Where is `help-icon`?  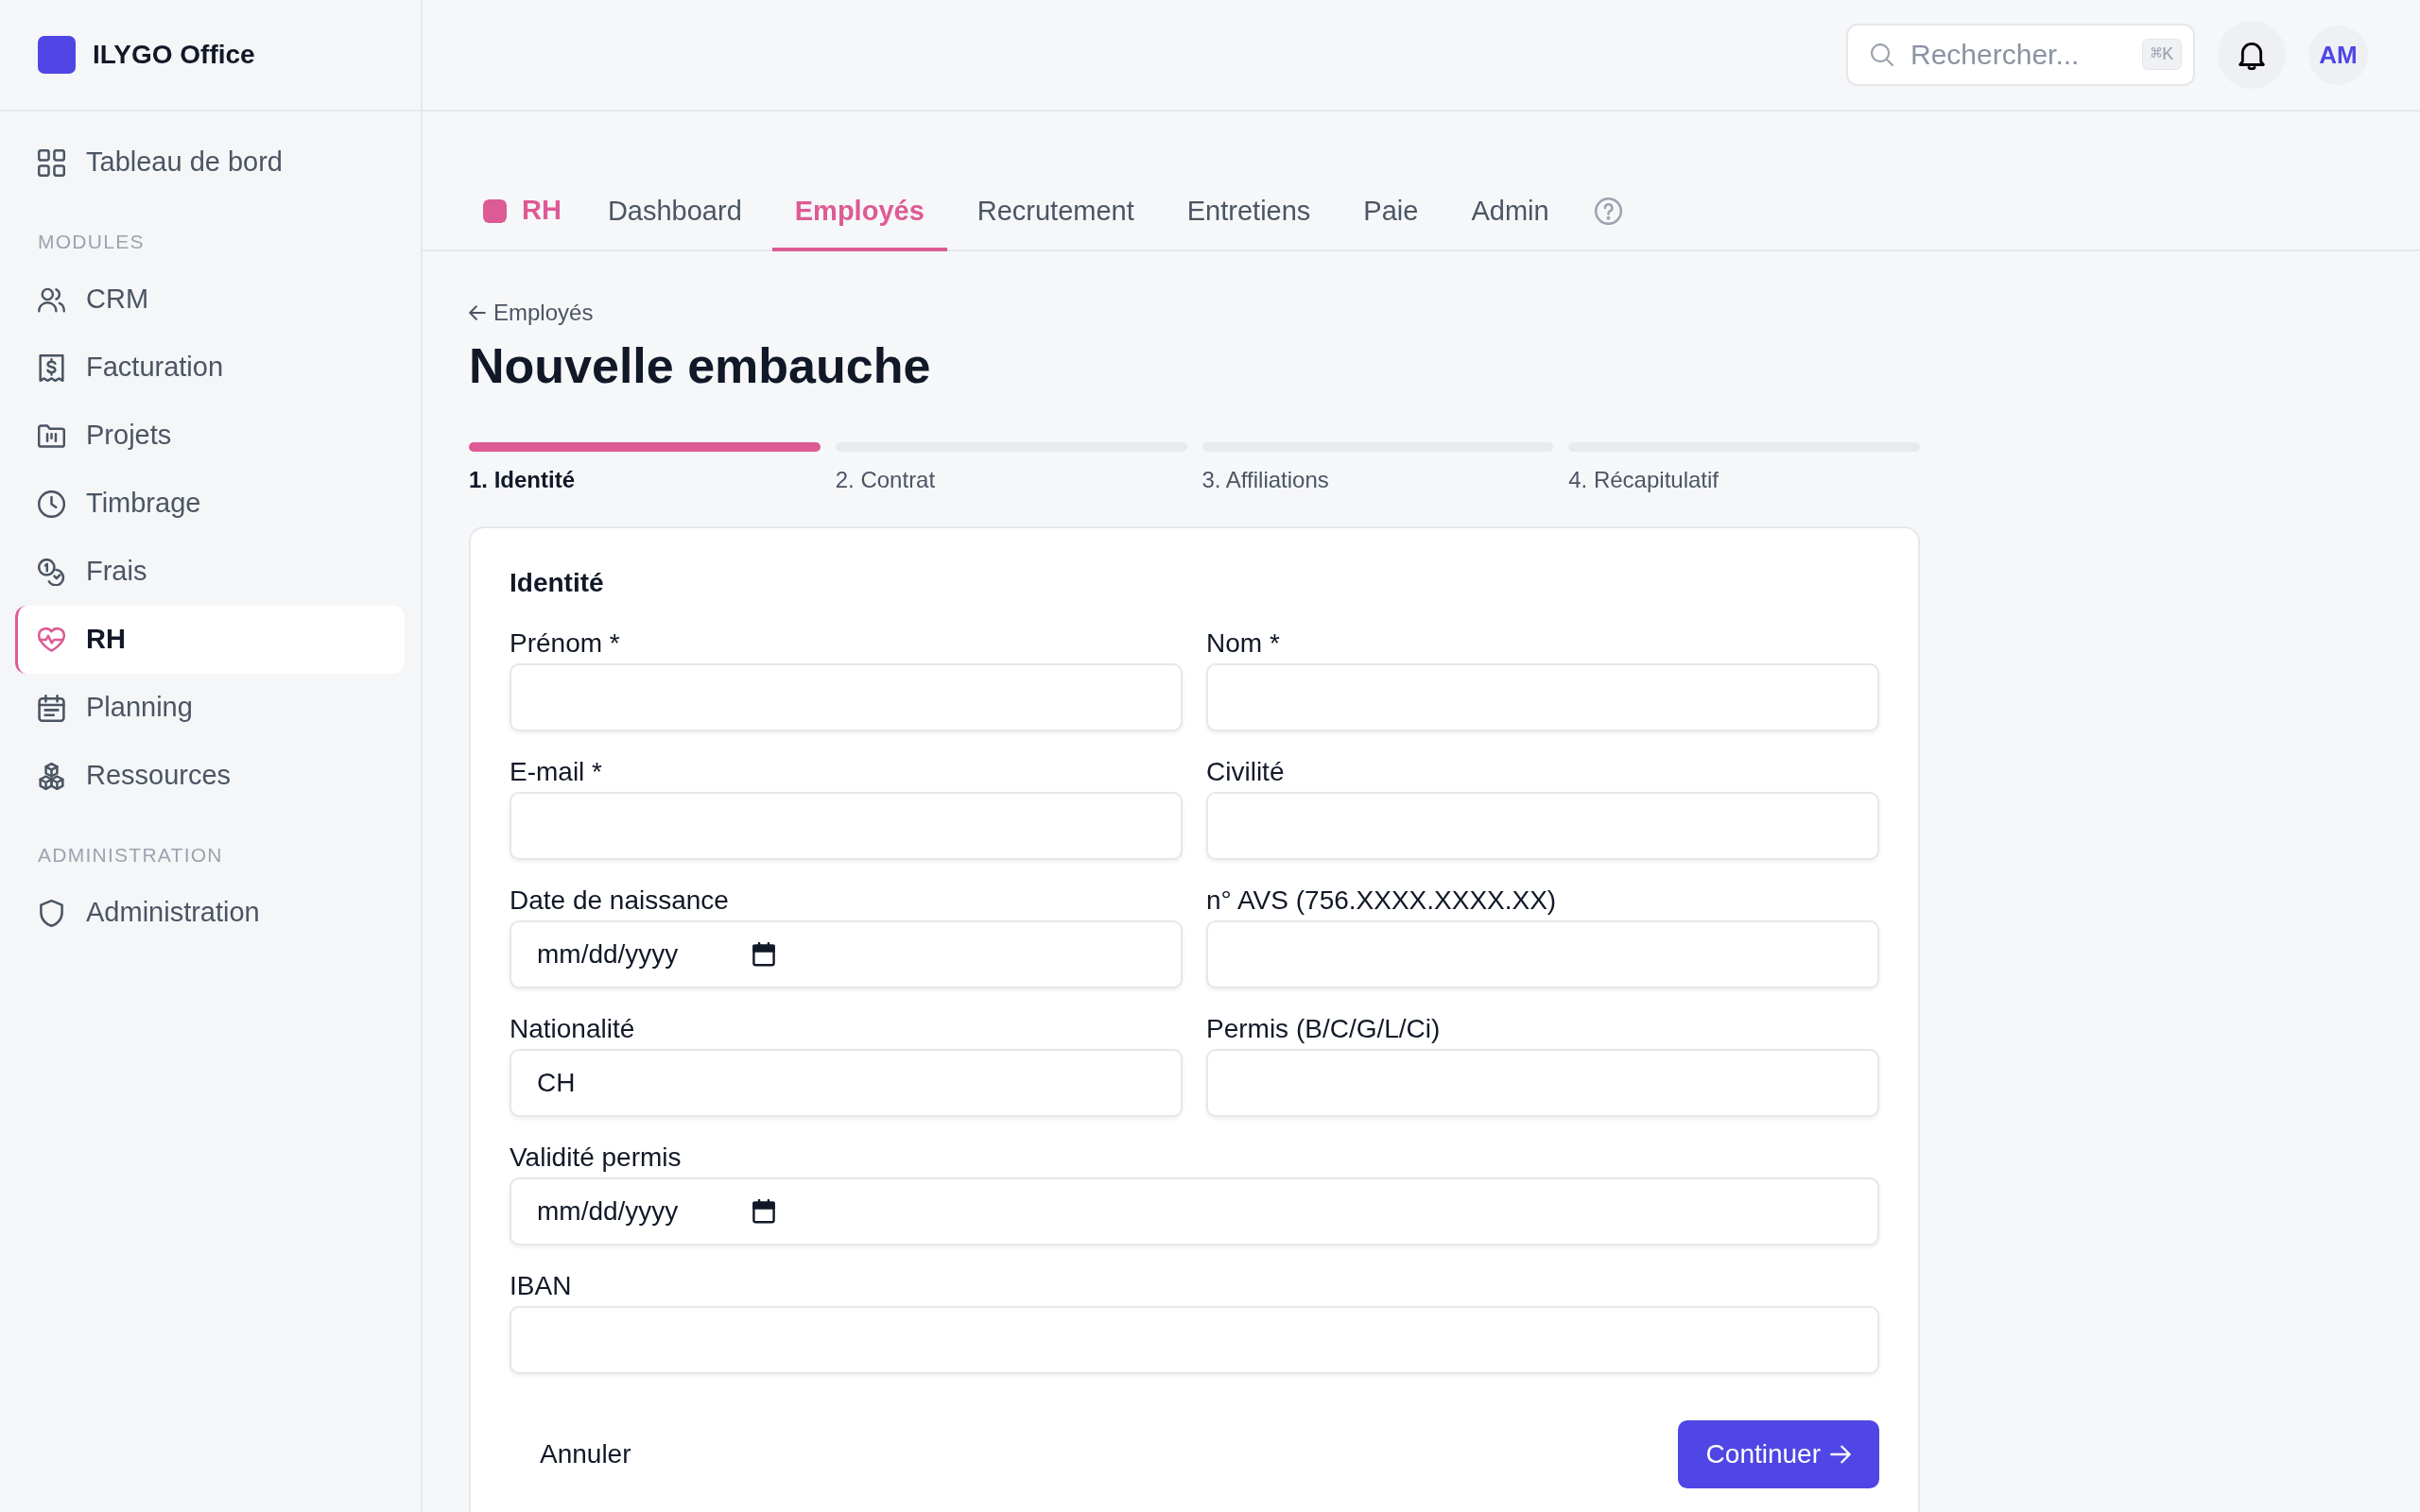
help-icon is located at coordinates (1608, 211).